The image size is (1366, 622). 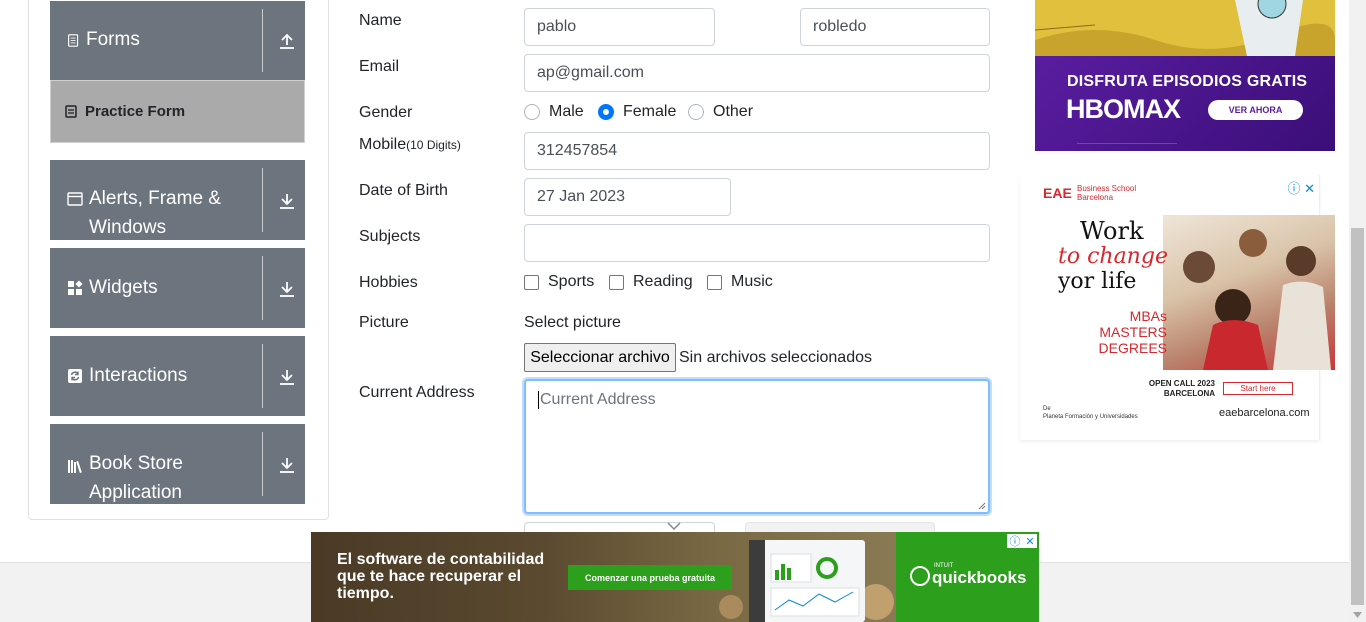 What do you see at coordinates (1357, 615) in the screenshot?
I see `scroll-down-arrow-icon` at bounding box center [1357, 615].